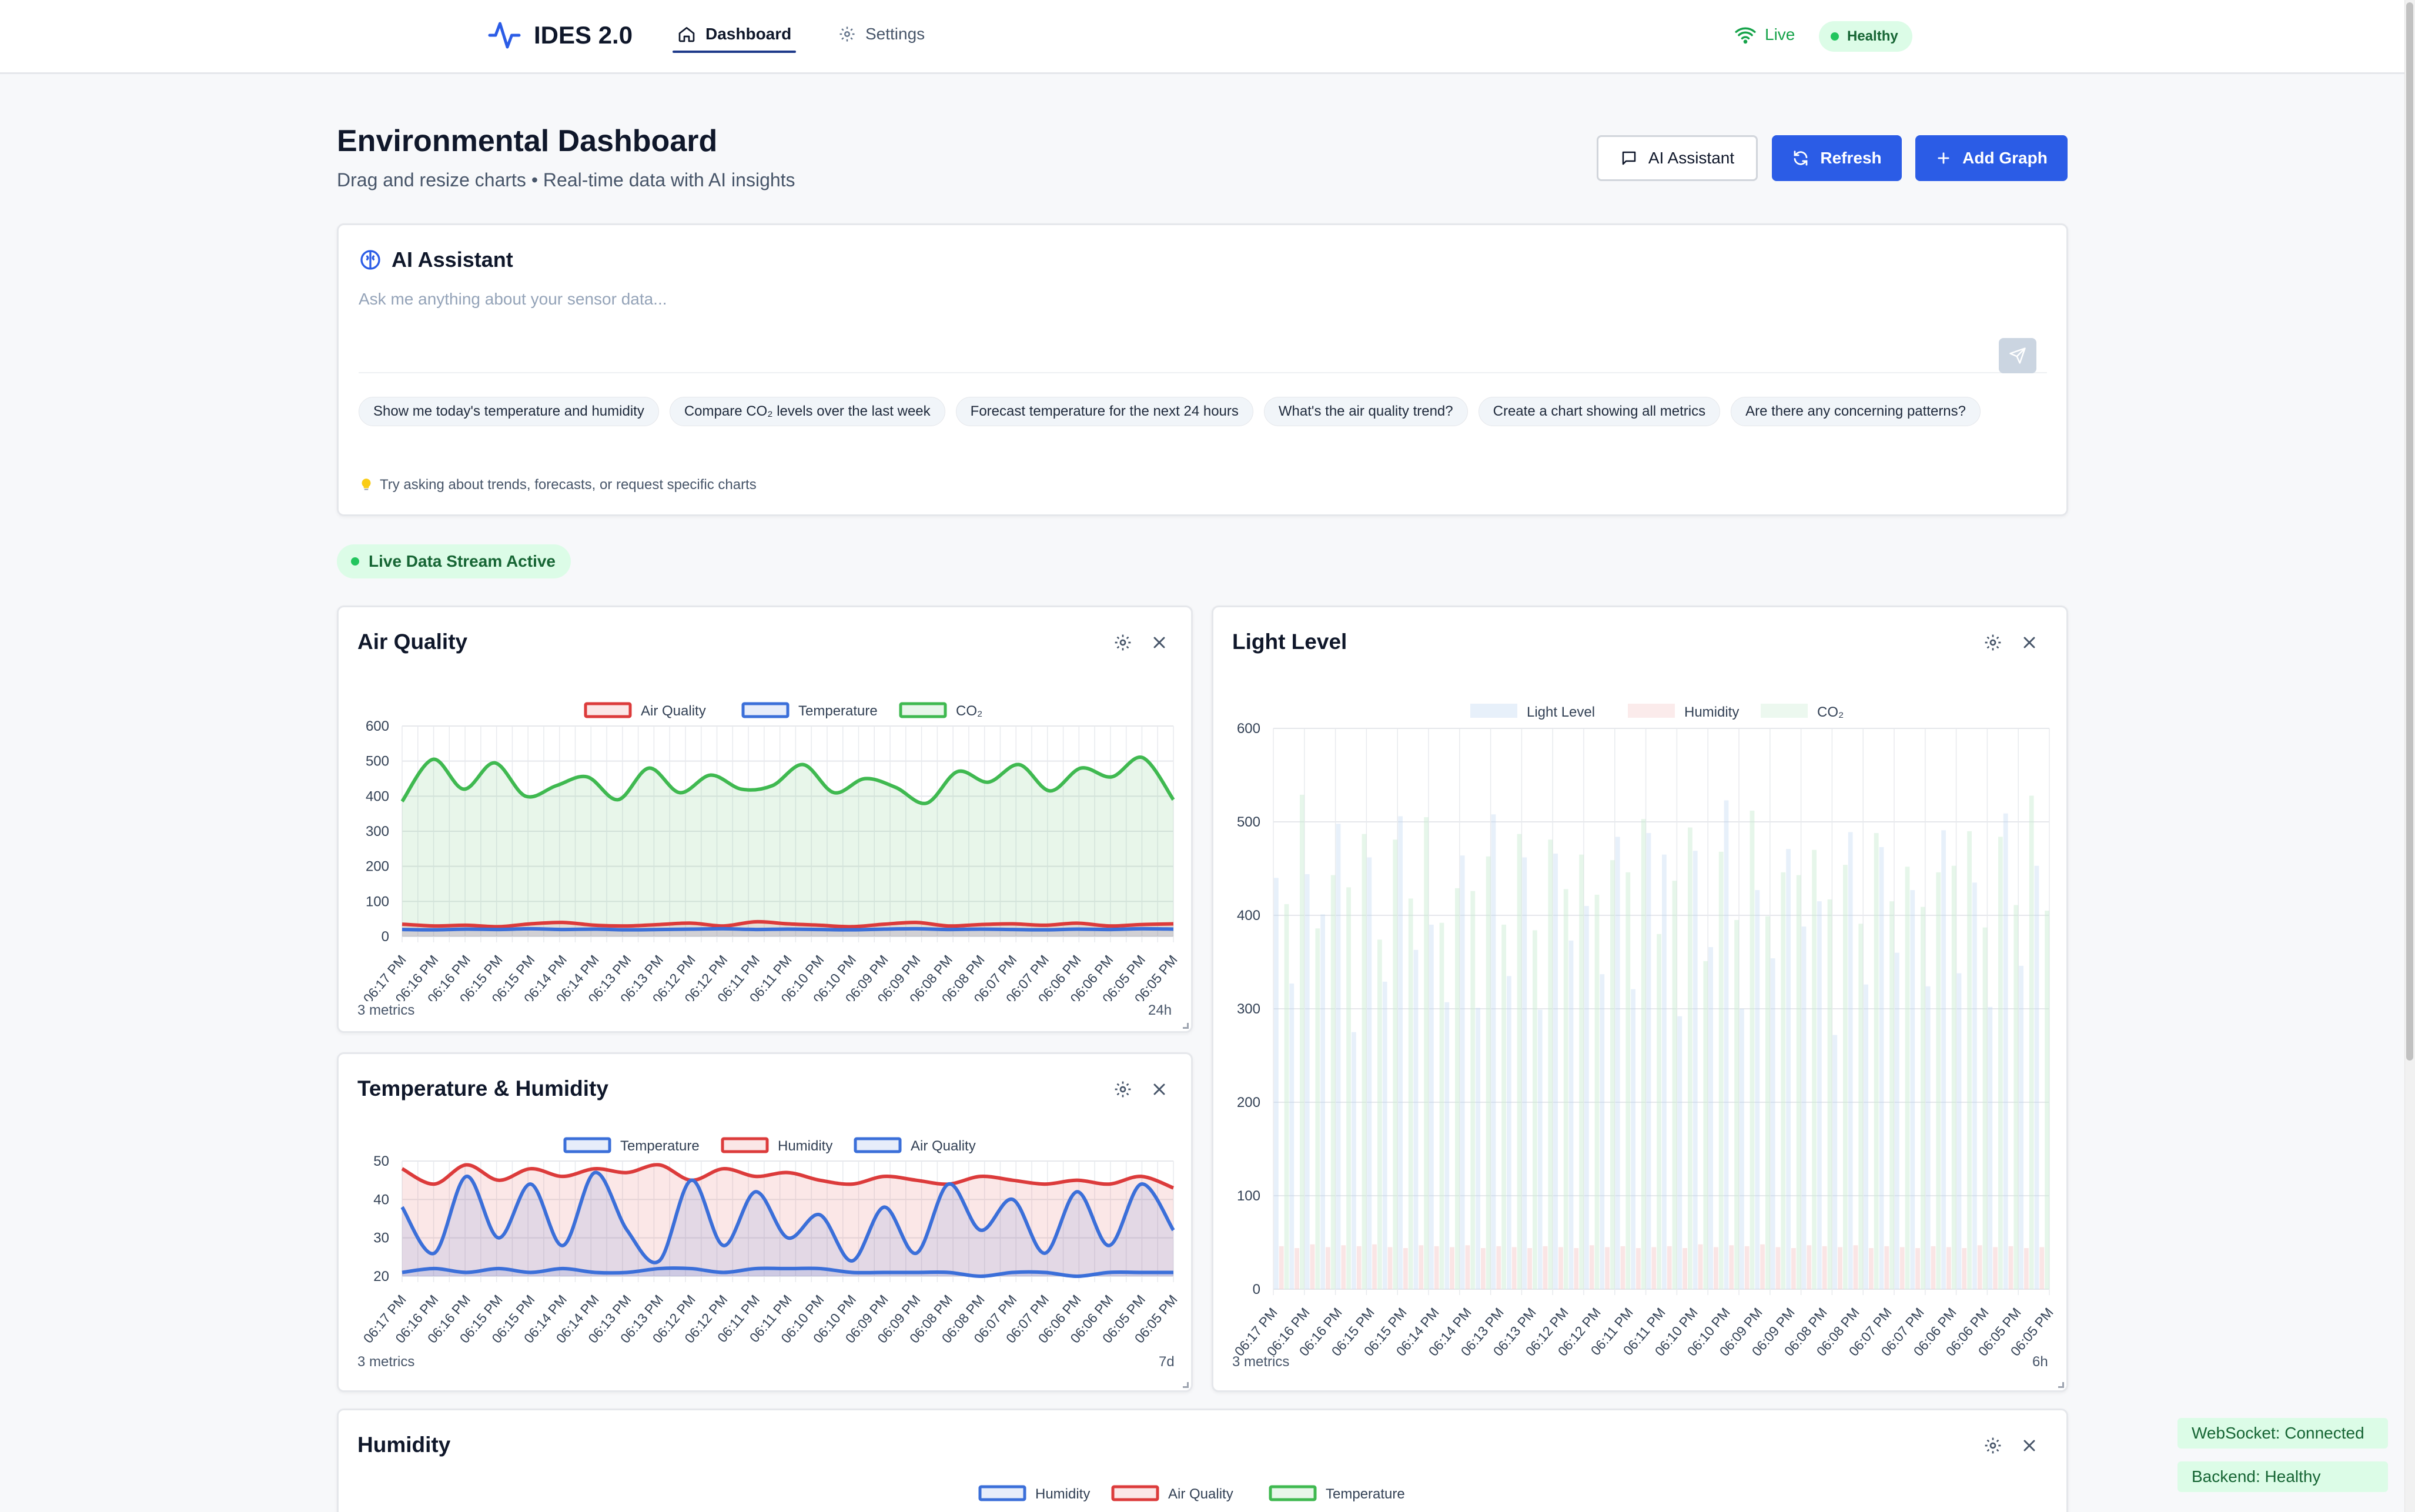 The width and height of the screenshot is (2415, 1512). I want to click on brand: IDES 2.0, so click(560, 36).